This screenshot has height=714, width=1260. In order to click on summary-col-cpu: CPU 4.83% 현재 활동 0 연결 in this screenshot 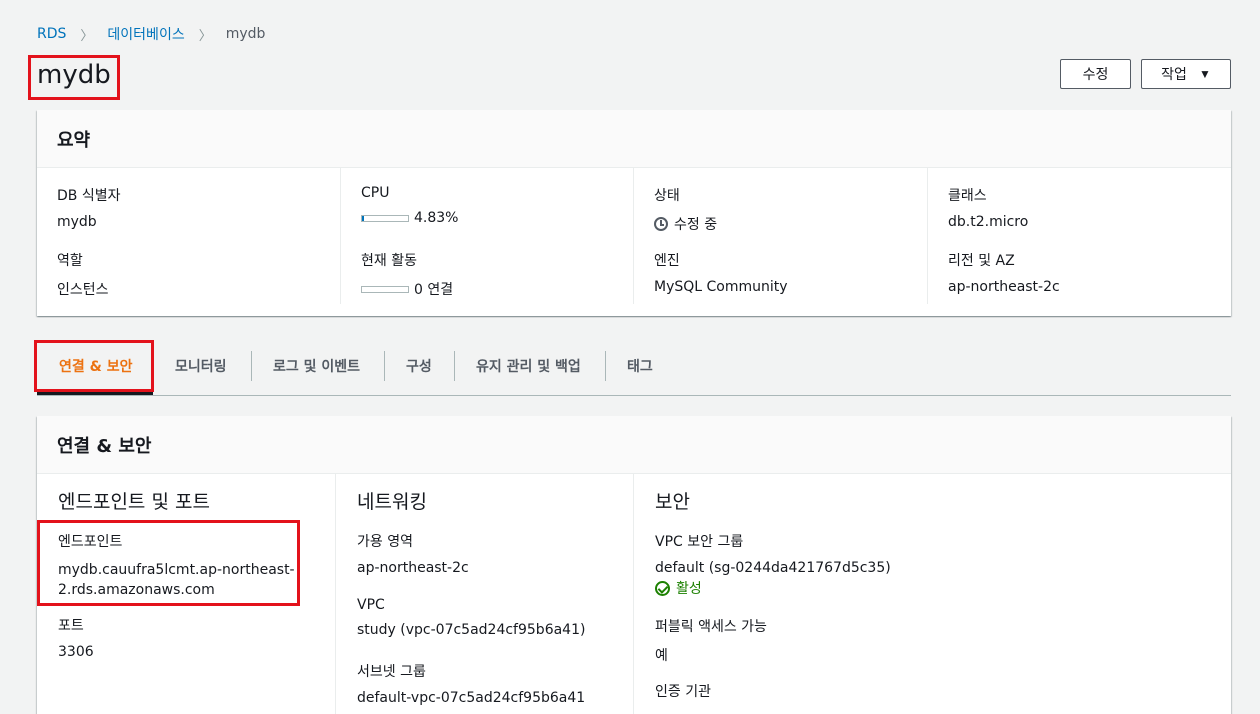, I will do `click(486, 236)`.